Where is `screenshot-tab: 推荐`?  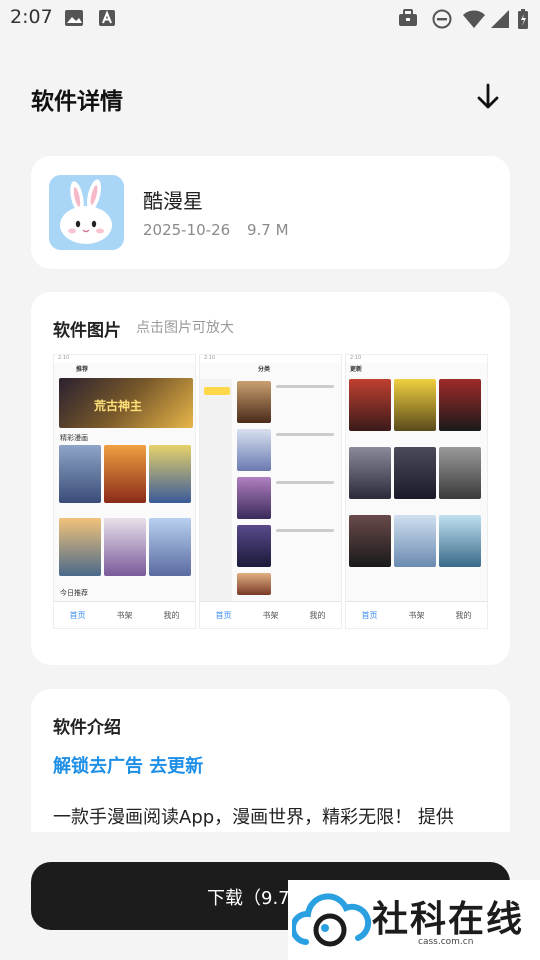
screenshot-tab: 推荐 is located at coordinates (82, 369).